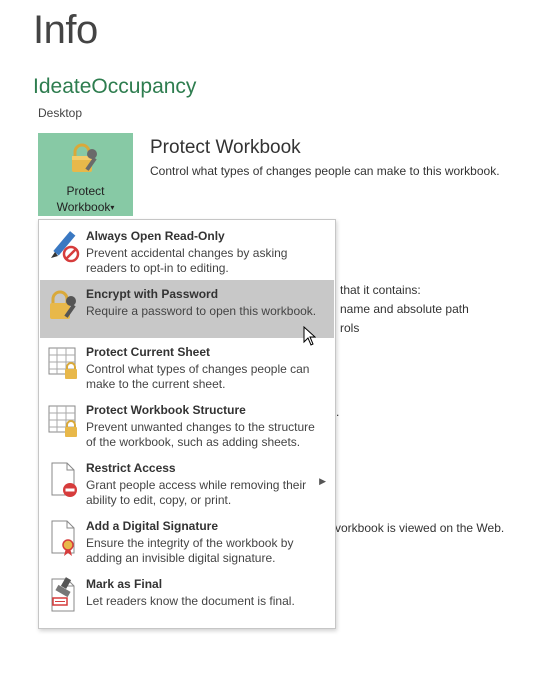 Image resolution: width=555 pixels, height=682 pixels. Describe the element at coordinates (64, 480) in the screenshot. I see `document-restrict-icon` at that location.